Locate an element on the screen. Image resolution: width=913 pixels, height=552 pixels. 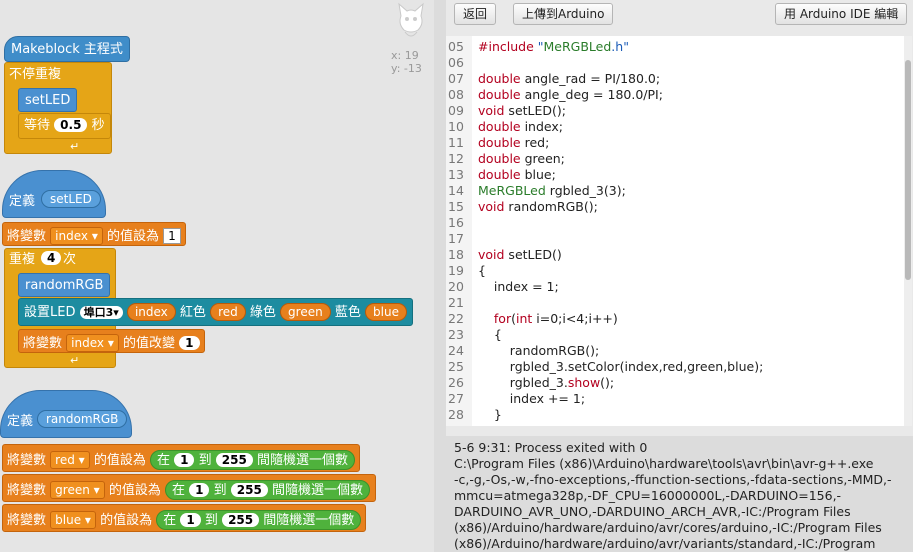
code-line: double angle_deg = 180.0/PI; is located at coordinates (570, 94).